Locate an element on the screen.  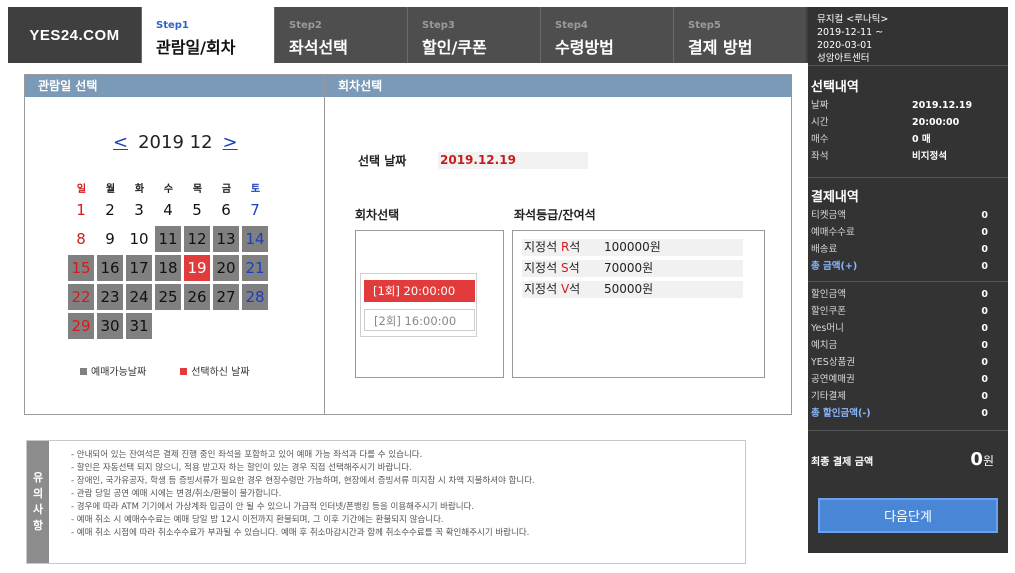
step-number: Step5 is located at coordinates (704, 25).